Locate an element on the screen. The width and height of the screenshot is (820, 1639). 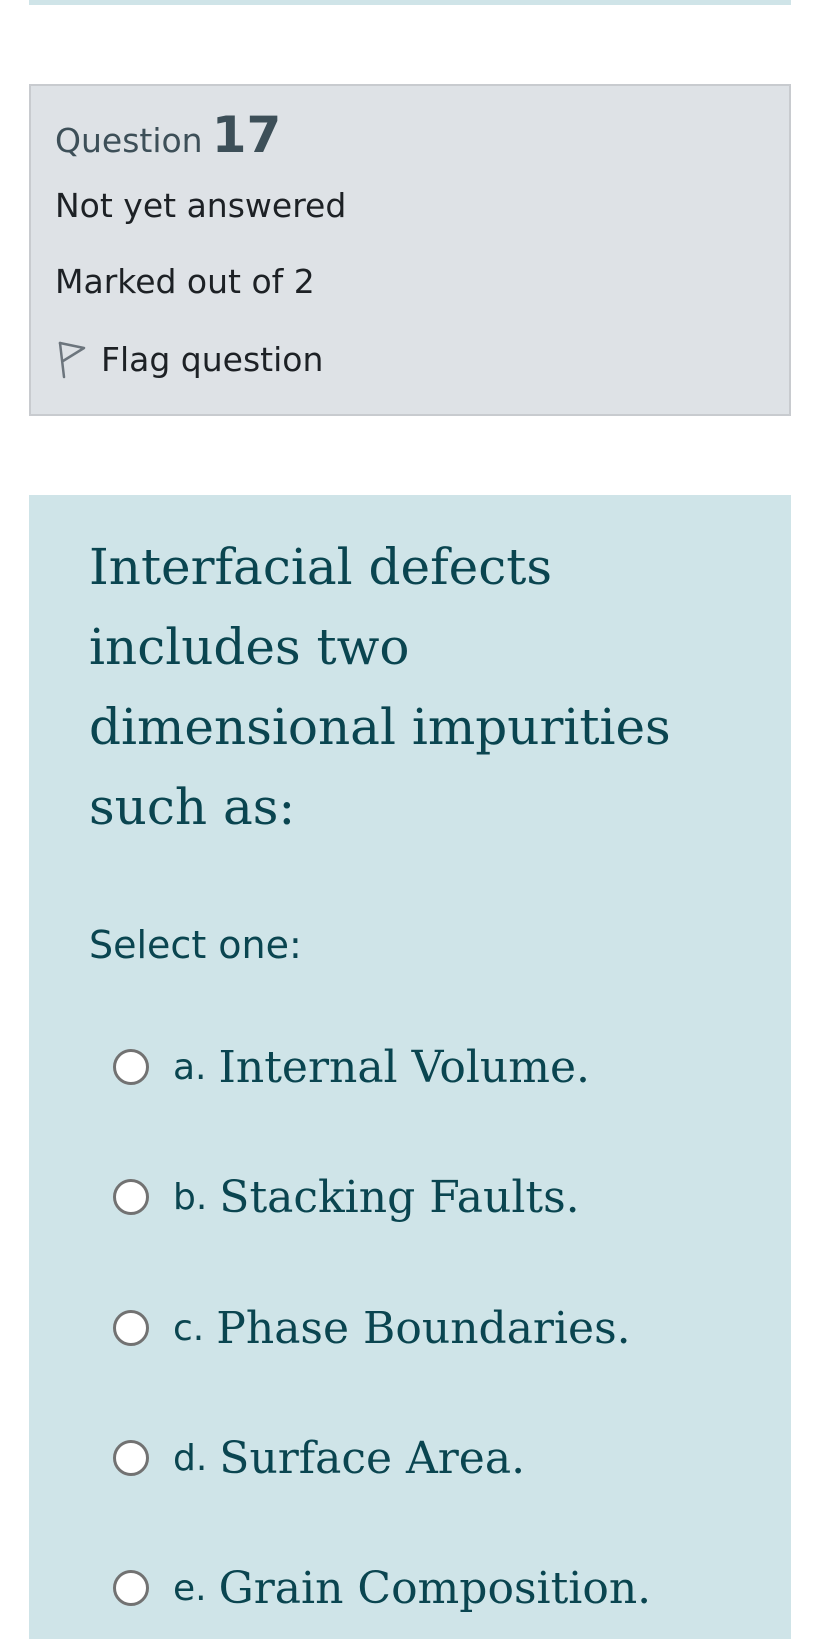
option-text: Phase Boundaries. is located at coordinates (423, 1328).